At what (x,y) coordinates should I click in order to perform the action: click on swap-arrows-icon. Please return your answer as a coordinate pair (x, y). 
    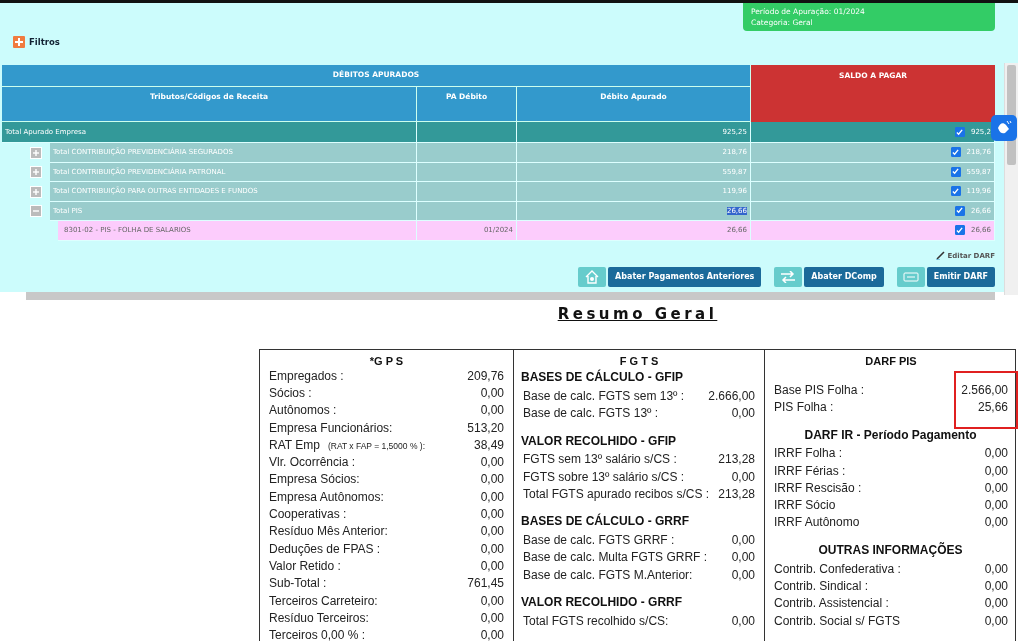
    Looking at the image, I should click on (788, 276).